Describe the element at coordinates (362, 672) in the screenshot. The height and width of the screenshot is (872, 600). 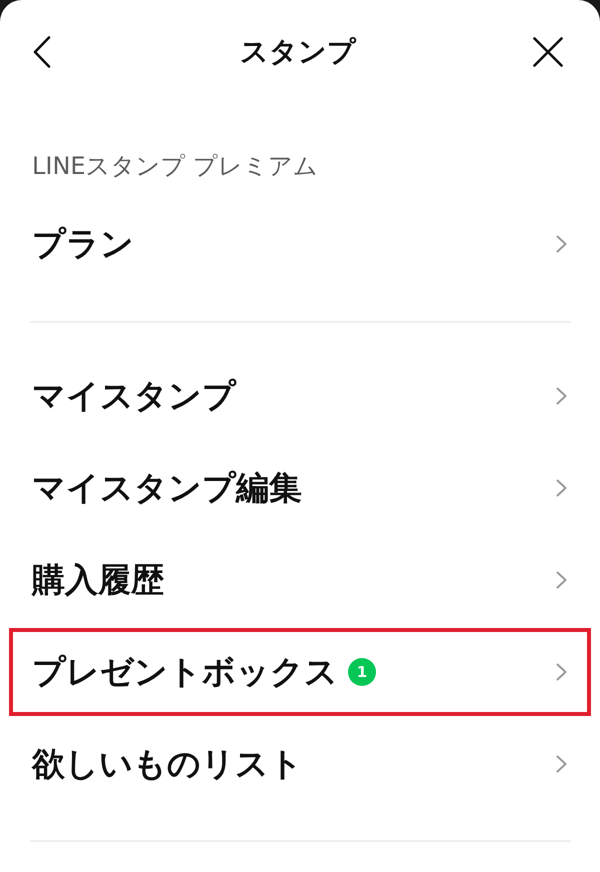
I see `notification-badge: 1` at that location.